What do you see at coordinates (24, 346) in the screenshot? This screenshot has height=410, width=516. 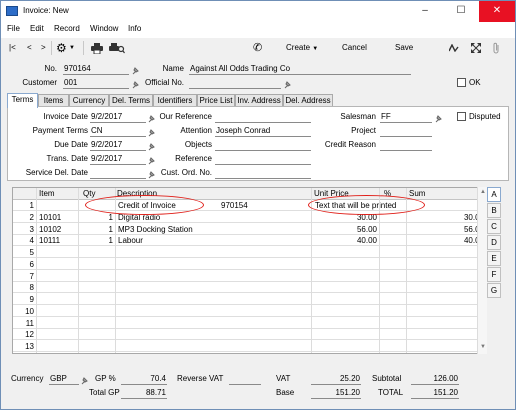 I see `table-cell-n: 13` at bounding box center [24, 346].